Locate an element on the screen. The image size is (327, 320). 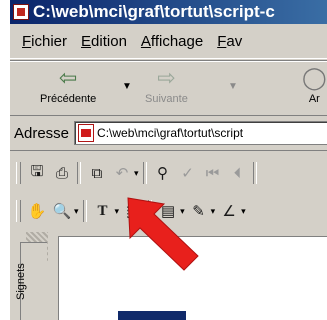
address-bar: Adresse C:\web\mci\graf\tortut\script is located at coordinates (168, 133).